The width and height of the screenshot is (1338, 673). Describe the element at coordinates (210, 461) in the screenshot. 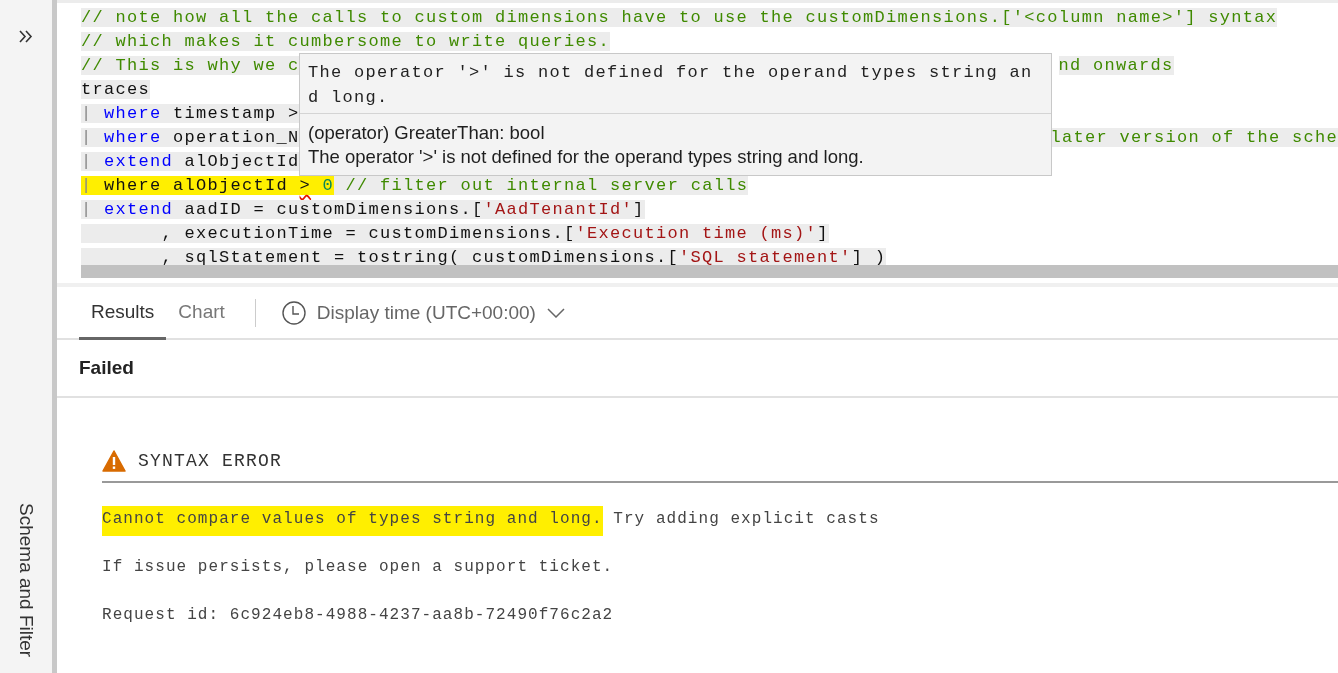

I see `error-title: SYNTAX ERROR` at that location.